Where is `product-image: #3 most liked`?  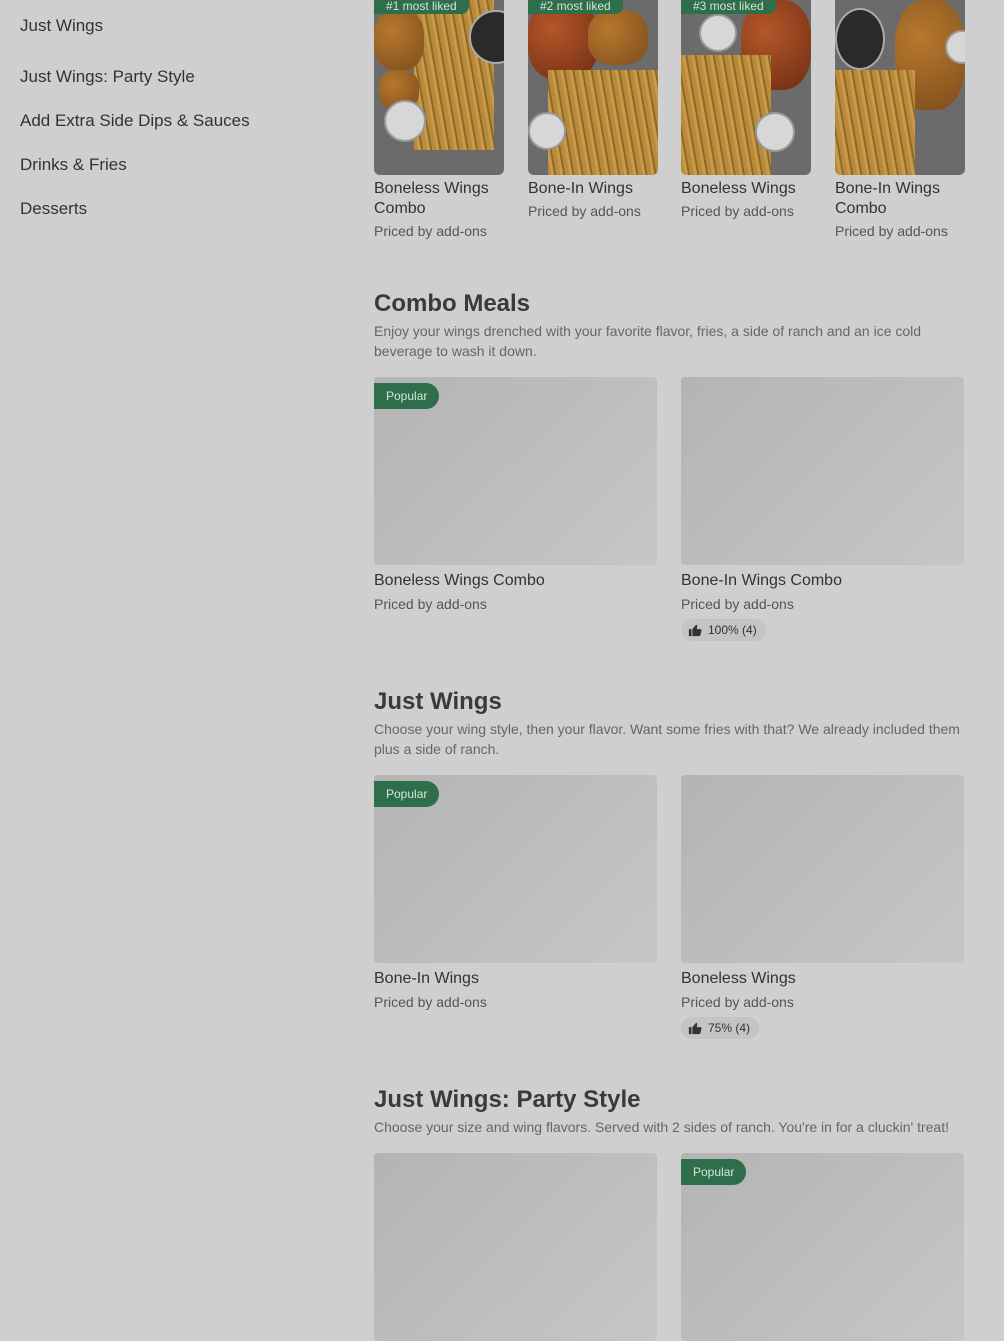
product-image: #3 most liked is located at coordinates (746, 87).